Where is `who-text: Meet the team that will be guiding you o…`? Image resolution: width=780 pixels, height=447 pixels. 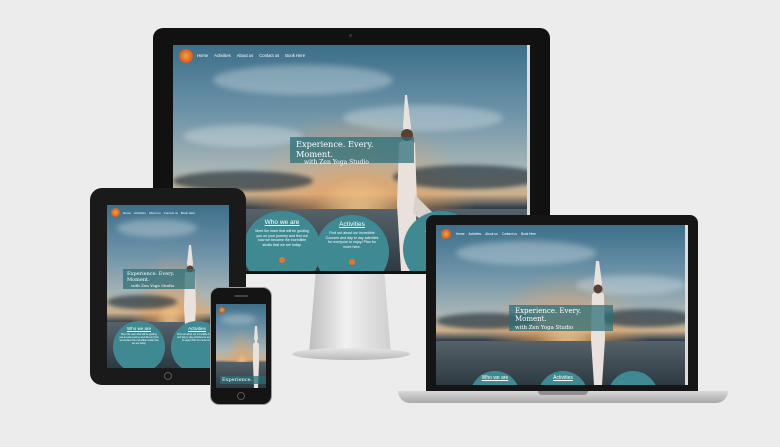
who-text: Meet the team that will be guiding you o… is located at coordinates (282, 238).